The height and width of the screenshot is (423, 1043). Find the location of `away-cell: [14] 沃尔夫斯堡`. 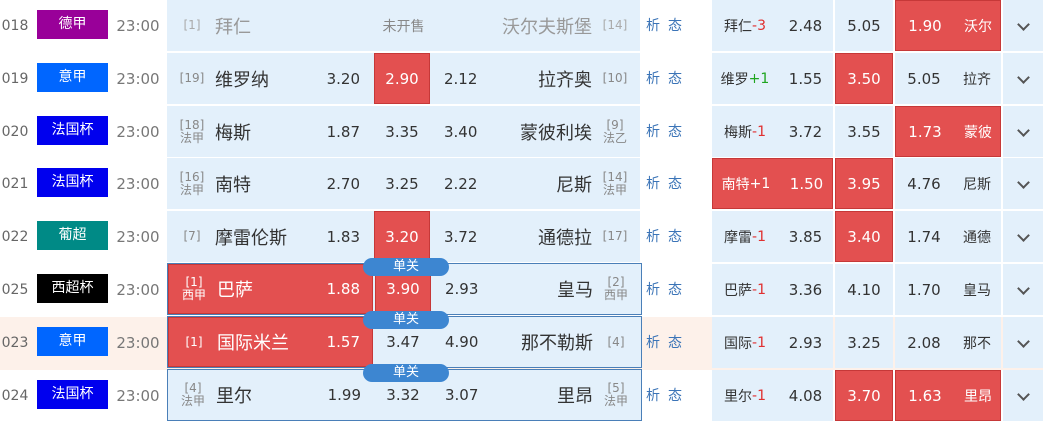

away-cell: [14] 沃尔夫斯堡 is located at coordinates (536, 25).